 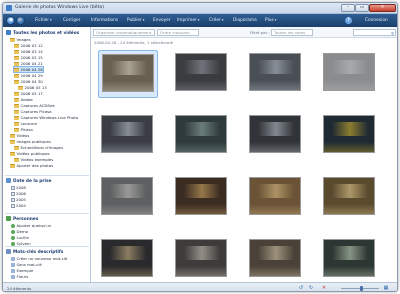 I want to click on tree-item: Captures Windows Live Photo, so click(x=46, y=117).